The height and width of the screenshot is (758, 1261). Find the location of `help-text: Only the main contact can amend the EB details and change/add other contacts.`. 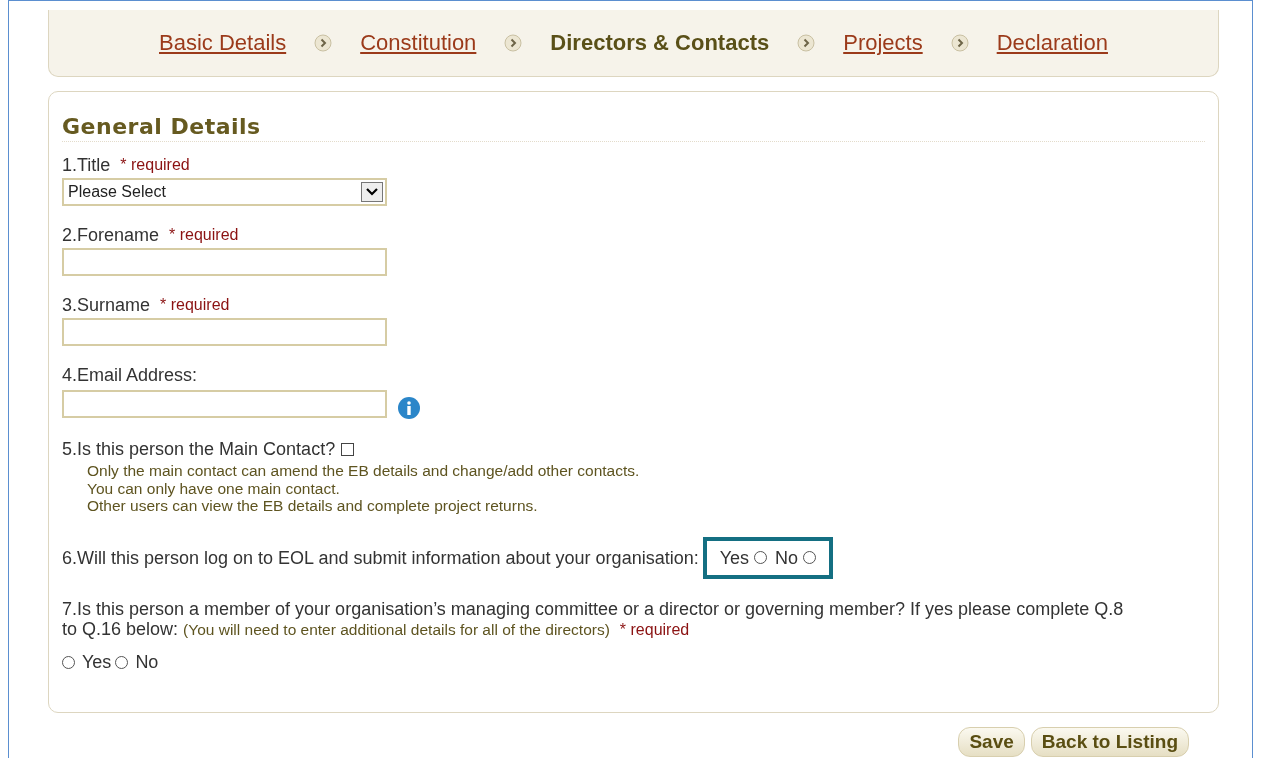

help-text: Only the main contact can amend the EB details and change/add other contacts. is located at coordinates (364, 471).